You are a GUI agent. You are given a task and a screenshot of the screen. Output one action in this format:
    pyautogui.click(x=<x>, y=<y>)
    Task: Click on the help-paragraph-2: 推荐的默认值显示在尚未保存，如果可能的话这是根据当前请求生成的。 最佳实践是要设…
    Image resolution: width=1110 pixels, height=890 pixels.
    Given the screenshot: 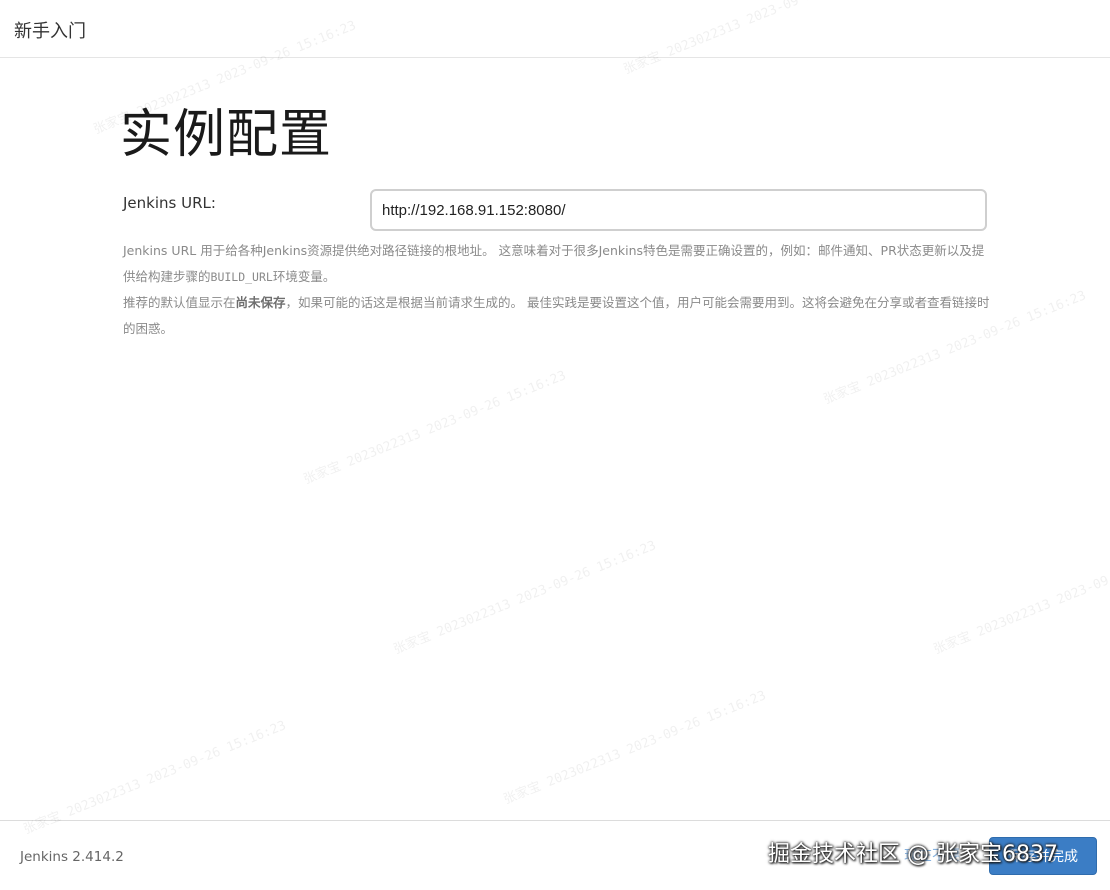 What is the action you would take?
    pyautogui.click(x=556, y=315)
    